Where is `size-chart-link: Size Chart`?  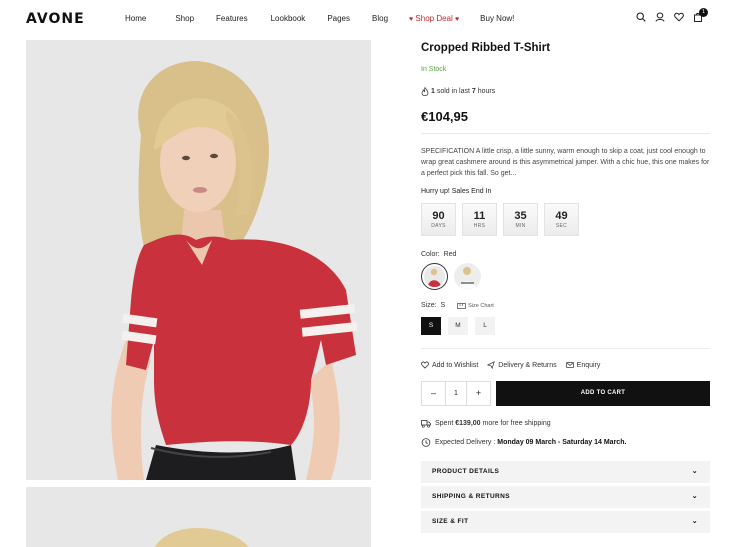 size-chart-link: Size Chart is located at coordinates (475, 306).